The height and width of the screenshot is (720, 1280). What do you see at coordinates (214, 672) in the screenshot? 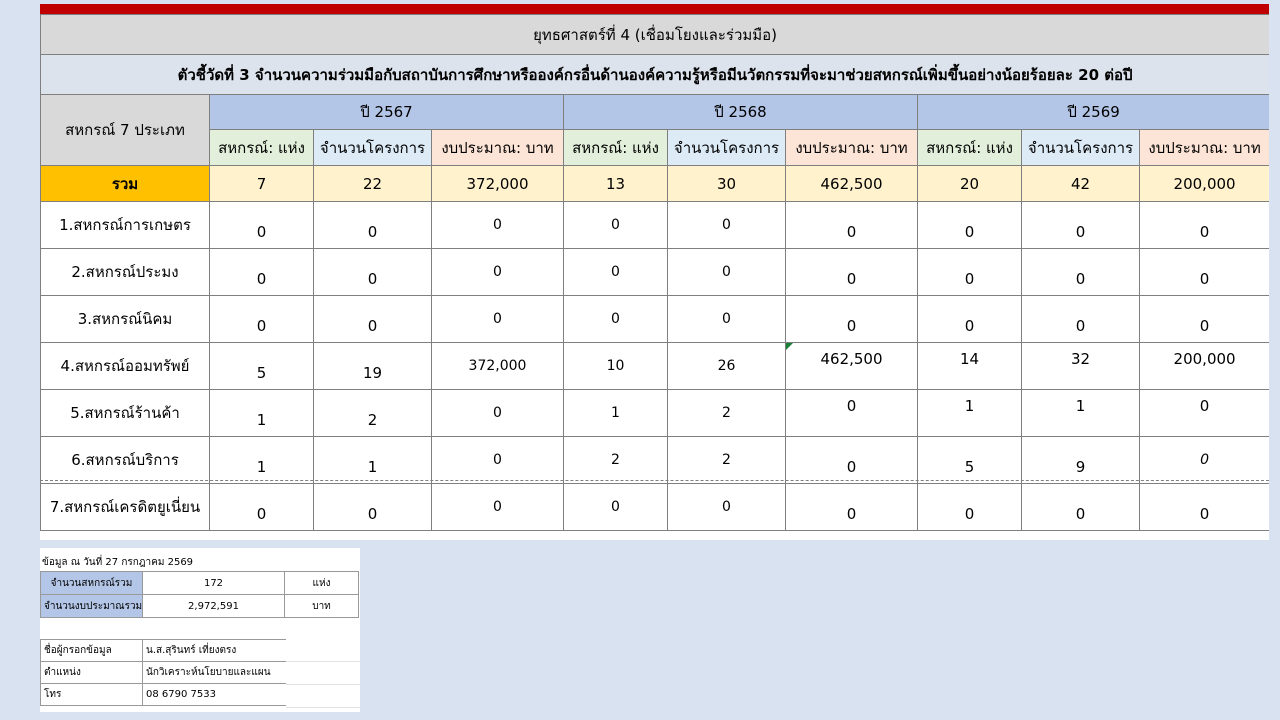
I see `contact-value: นักวิเคราะห์นโยบายและแผน` at bounding box center [214, 672].